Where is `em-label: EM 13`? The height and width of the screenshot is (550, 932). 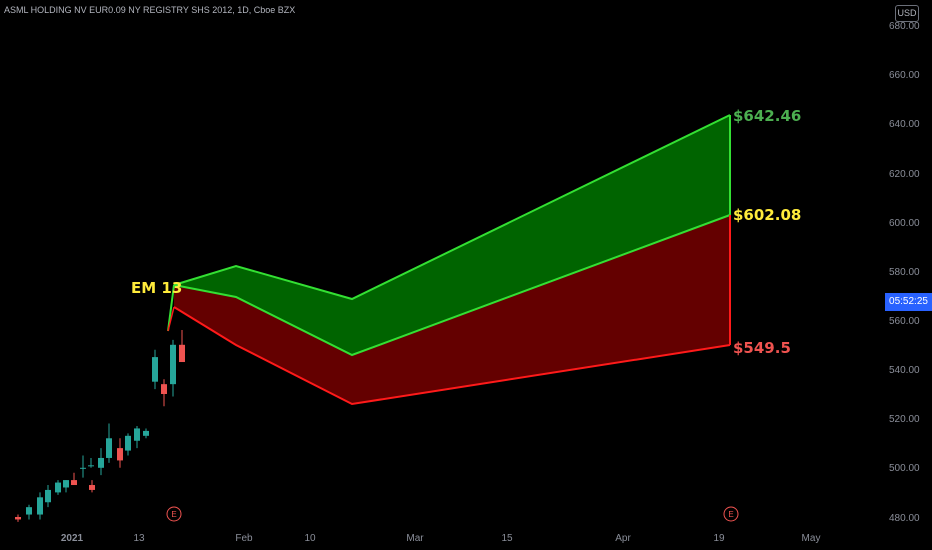
em-label: EM 13 is located at coordinates (156, 288).